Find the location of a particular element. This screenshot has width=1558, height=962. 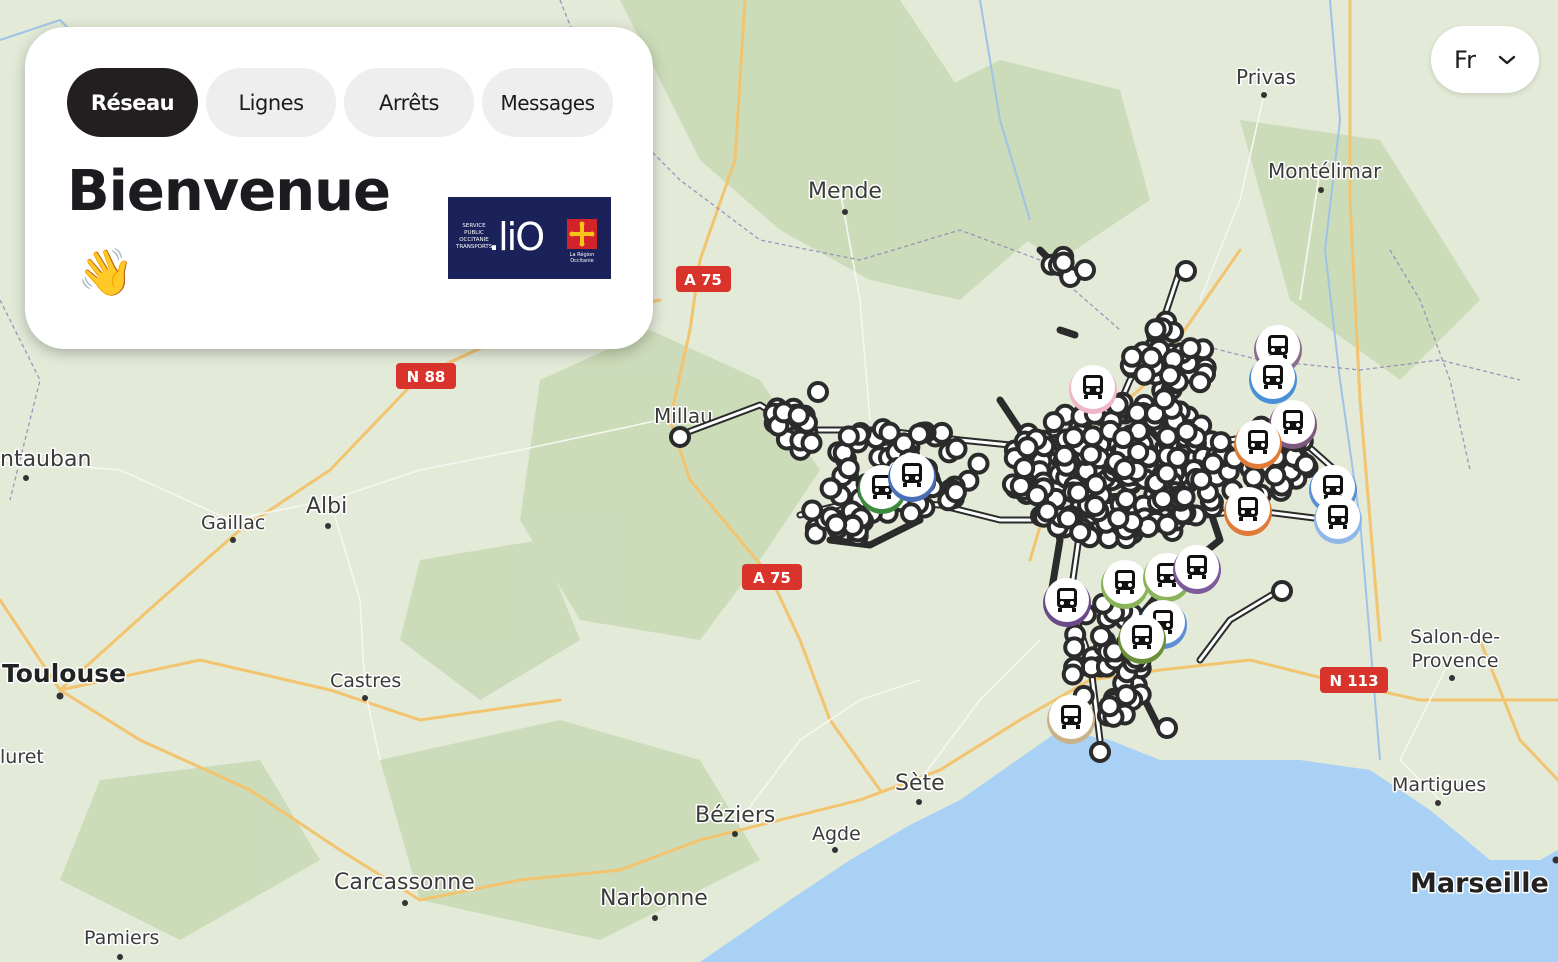

city-label: Pamiers is located at coordinates (121, 938).